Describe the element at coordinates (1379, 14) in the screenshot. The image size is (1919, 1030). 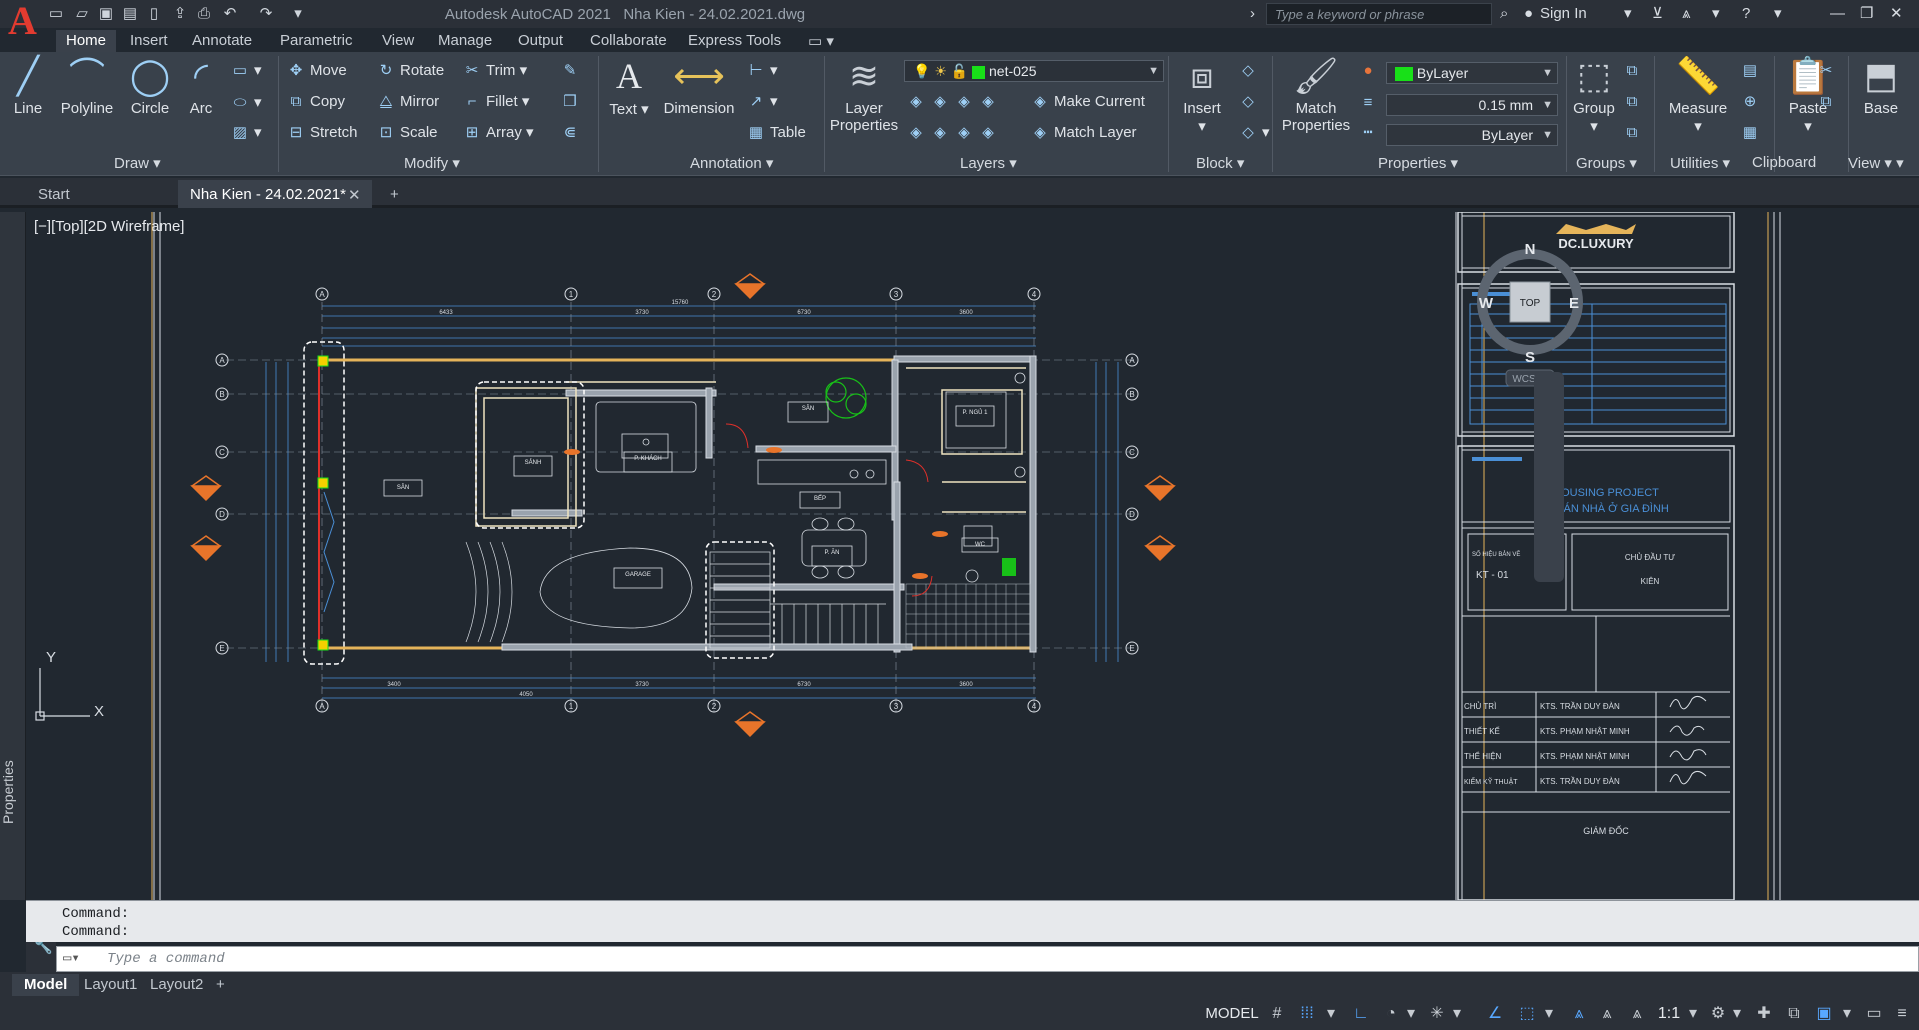
I see `search-input: Type a keyword or phrase` at that location.